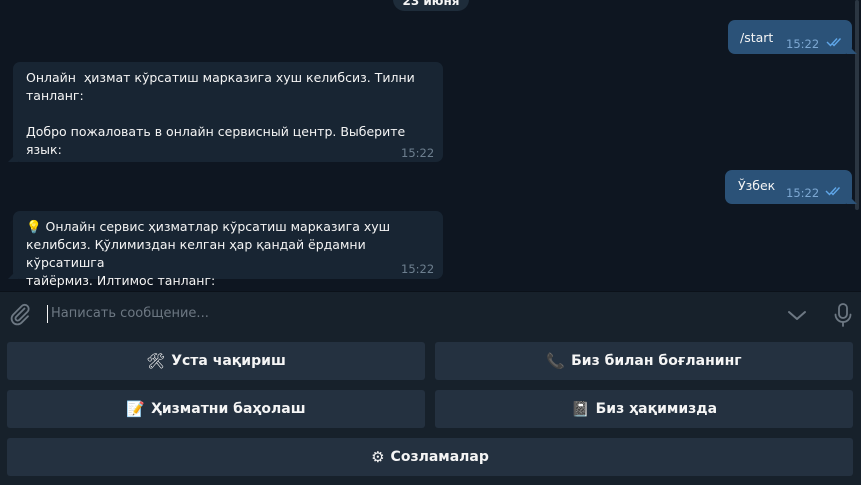  I want to click on keyboard-button-call-master: 🛠 Уста чақириш, so click(216, 361).